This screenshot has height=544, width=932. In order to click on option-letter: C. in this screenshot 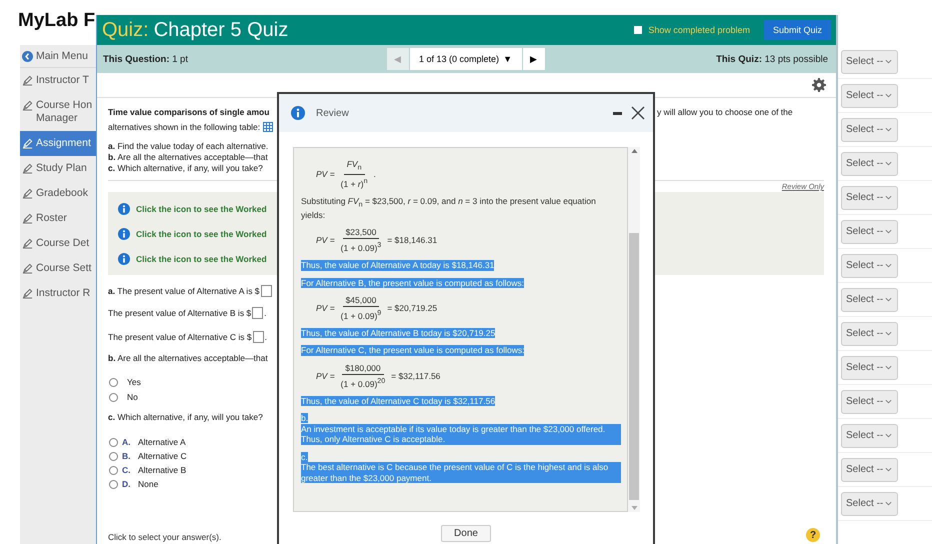, I will do `click(127, 470)`.